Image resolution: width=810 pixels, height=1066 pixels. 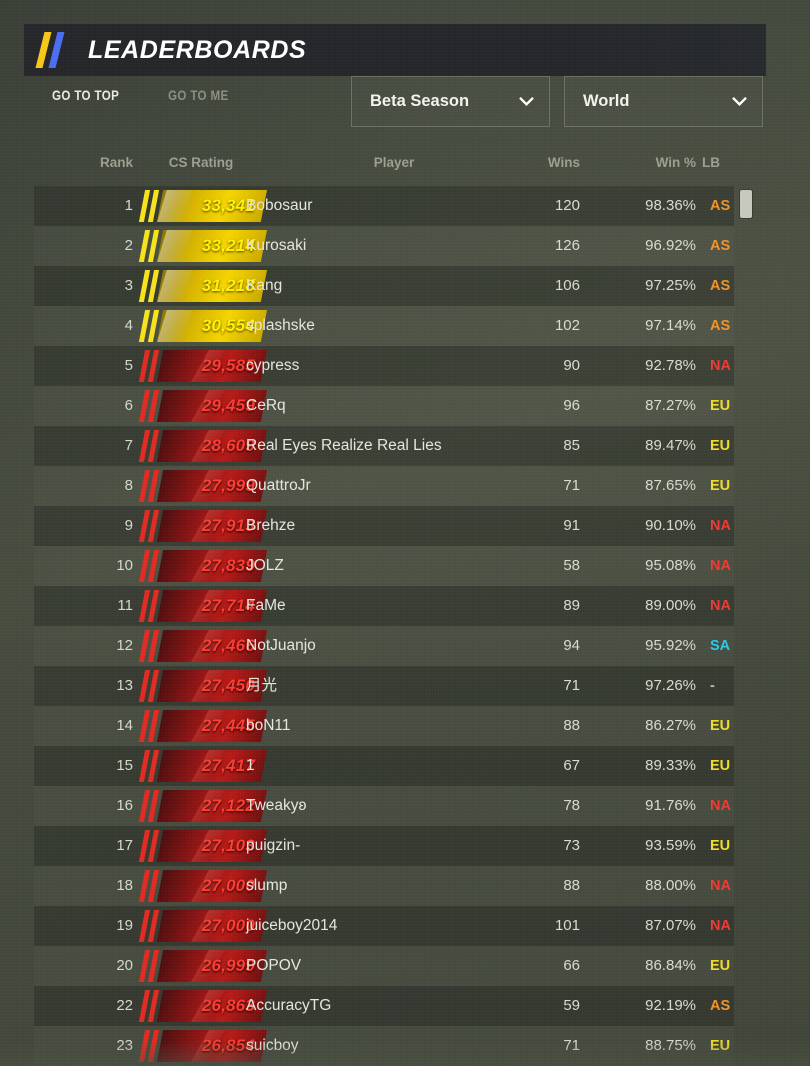 What do you see at coordinates (384, 246) in the screenshot?
I see `table-row: 2 33,214 Kurosaki 126 96.92% AS` at bounding box center [384, 246].